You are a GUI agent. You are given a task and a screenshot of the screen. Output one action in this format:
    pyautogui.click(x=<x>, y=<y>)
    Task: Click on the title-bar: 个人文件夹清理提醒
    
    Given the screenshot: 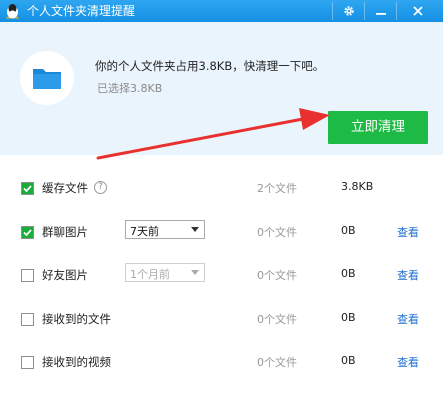 What is the action you would take?
    pyautogui.click(x=221, y=11)
    